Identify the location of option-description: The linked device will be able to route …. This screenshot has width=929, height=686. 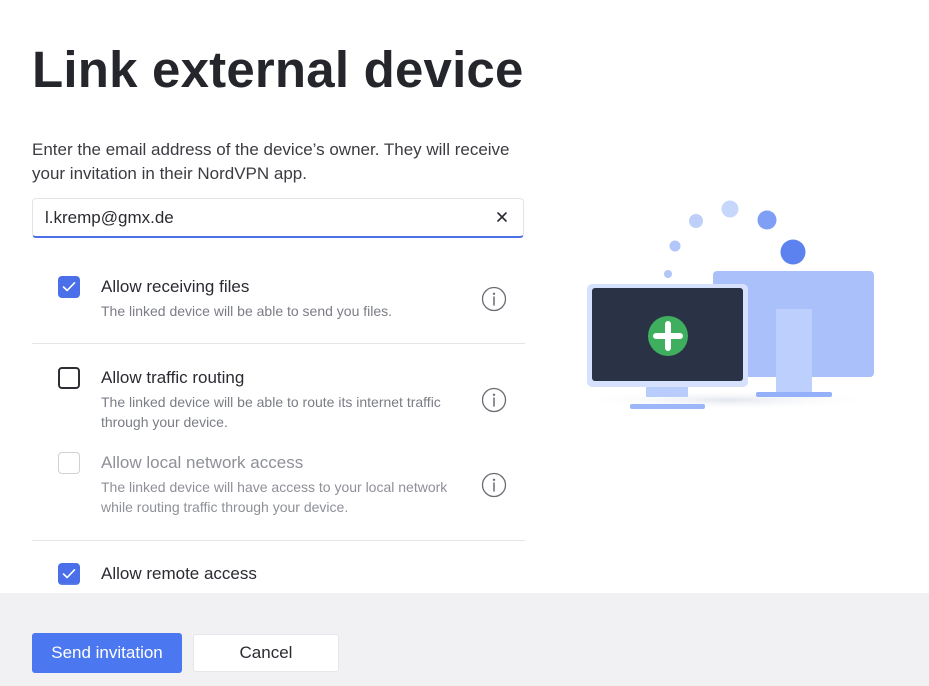
(271, 412).